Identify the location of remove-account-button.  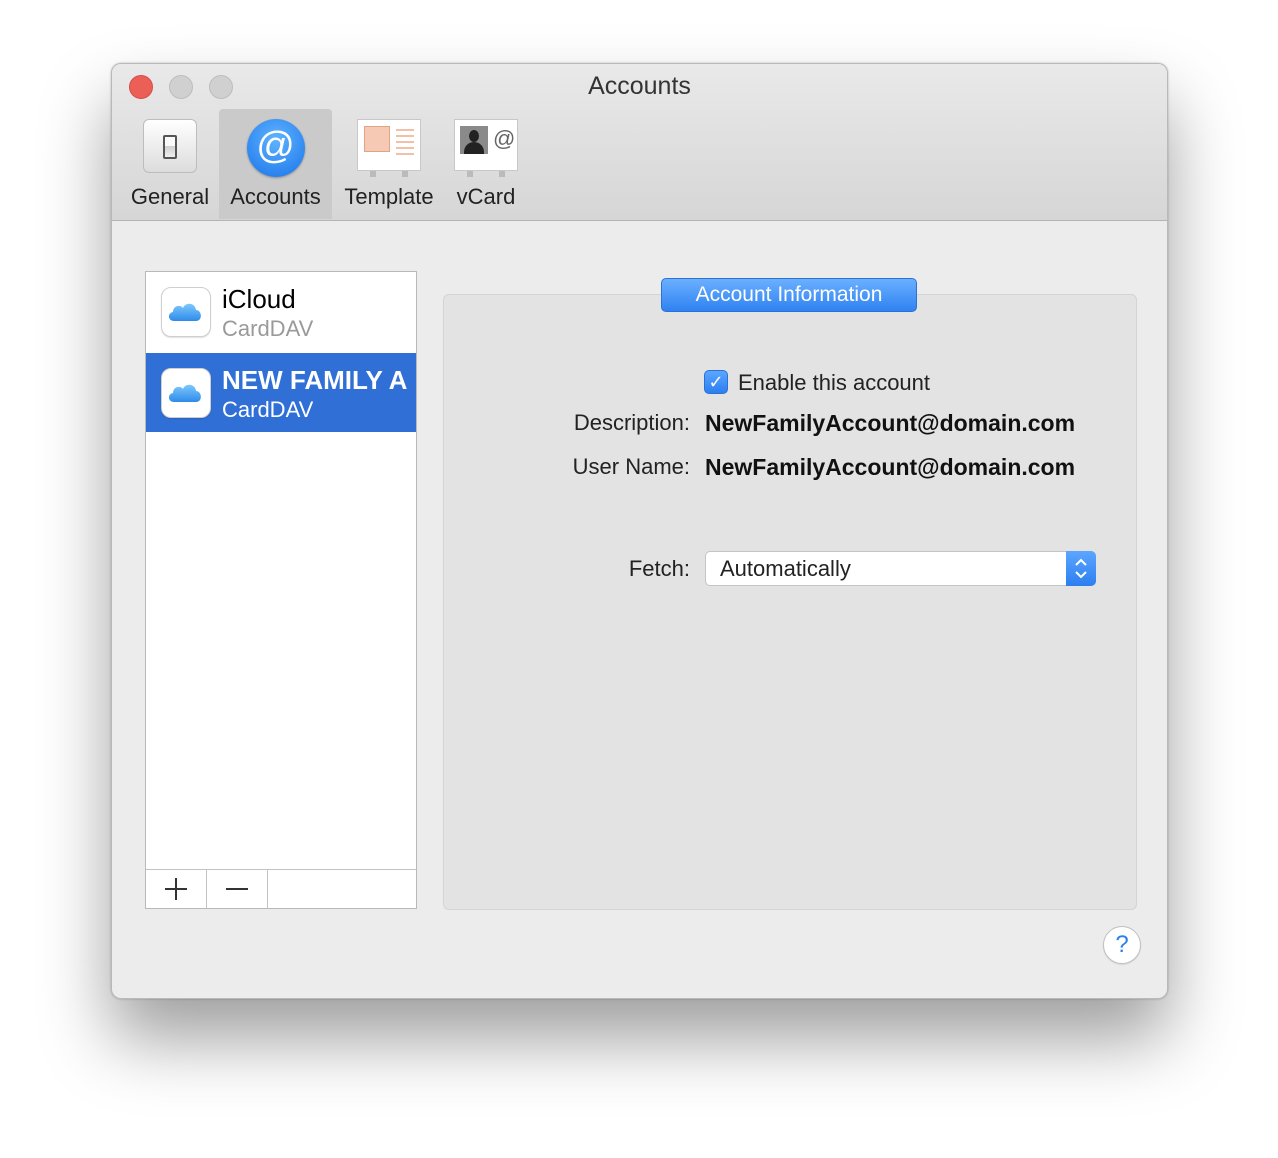
(237, 889).